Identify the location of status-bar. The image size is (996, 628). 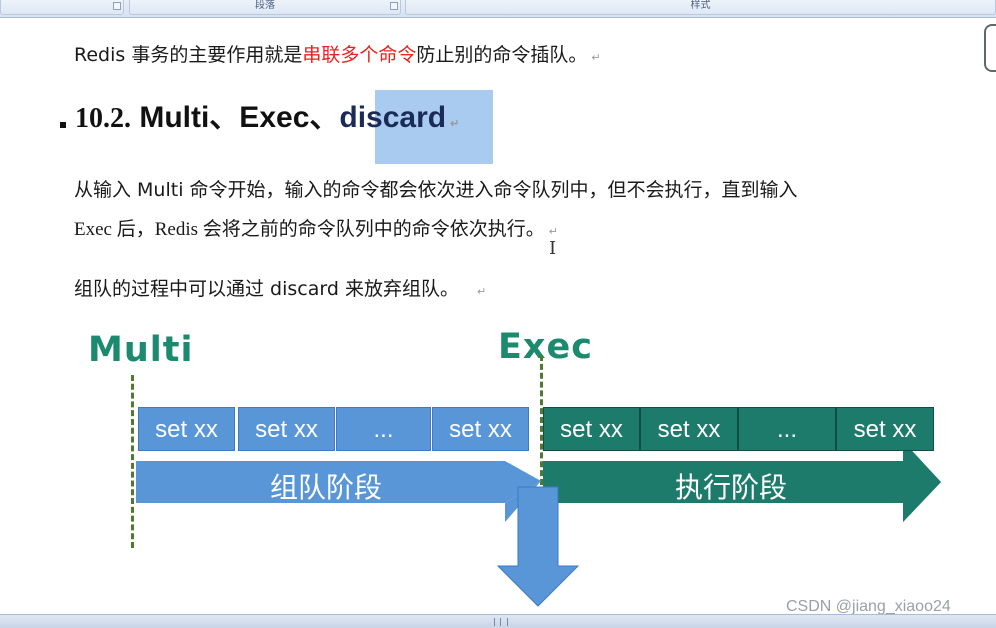
(498, 621).